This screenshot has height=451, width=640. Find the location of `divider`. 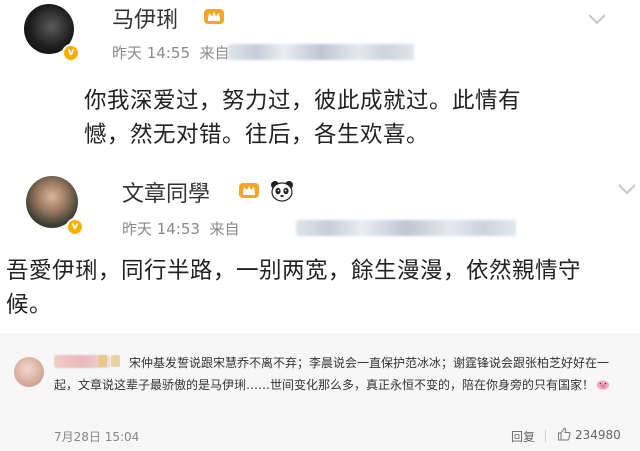

divider is located at coordinates (545, 436).